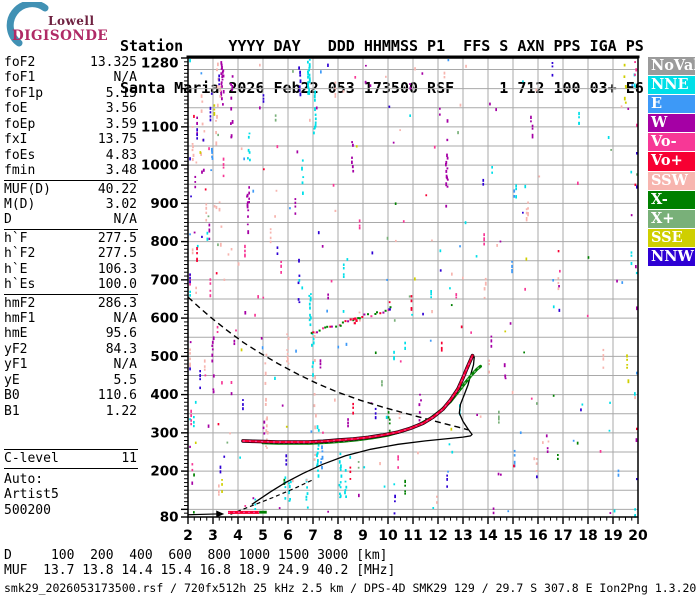 This screenshot has height=600, width=700. I want to click on svg-text: 1000, so click(160, 166).